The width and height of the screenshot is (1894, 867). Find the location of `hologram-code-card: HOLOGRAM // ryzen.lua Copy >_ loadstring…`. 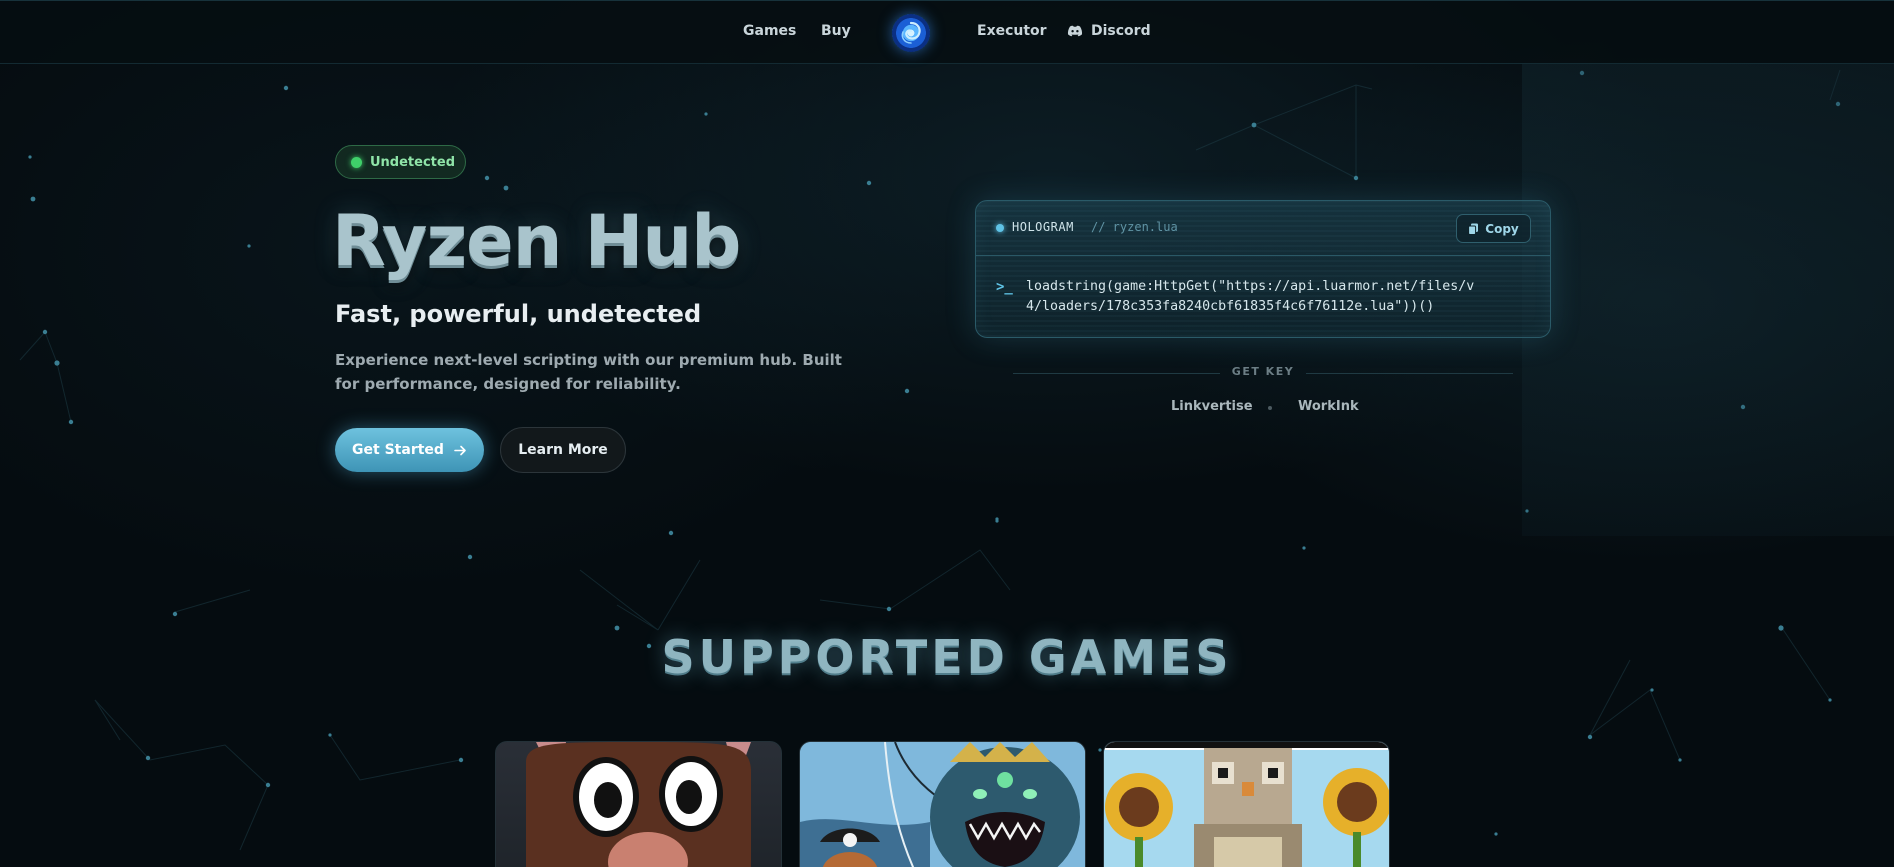

hologram-code-card: HOLOGRAM // ryzen.lua Copy >_ loadstring… is located at coordinates (1263, 269).